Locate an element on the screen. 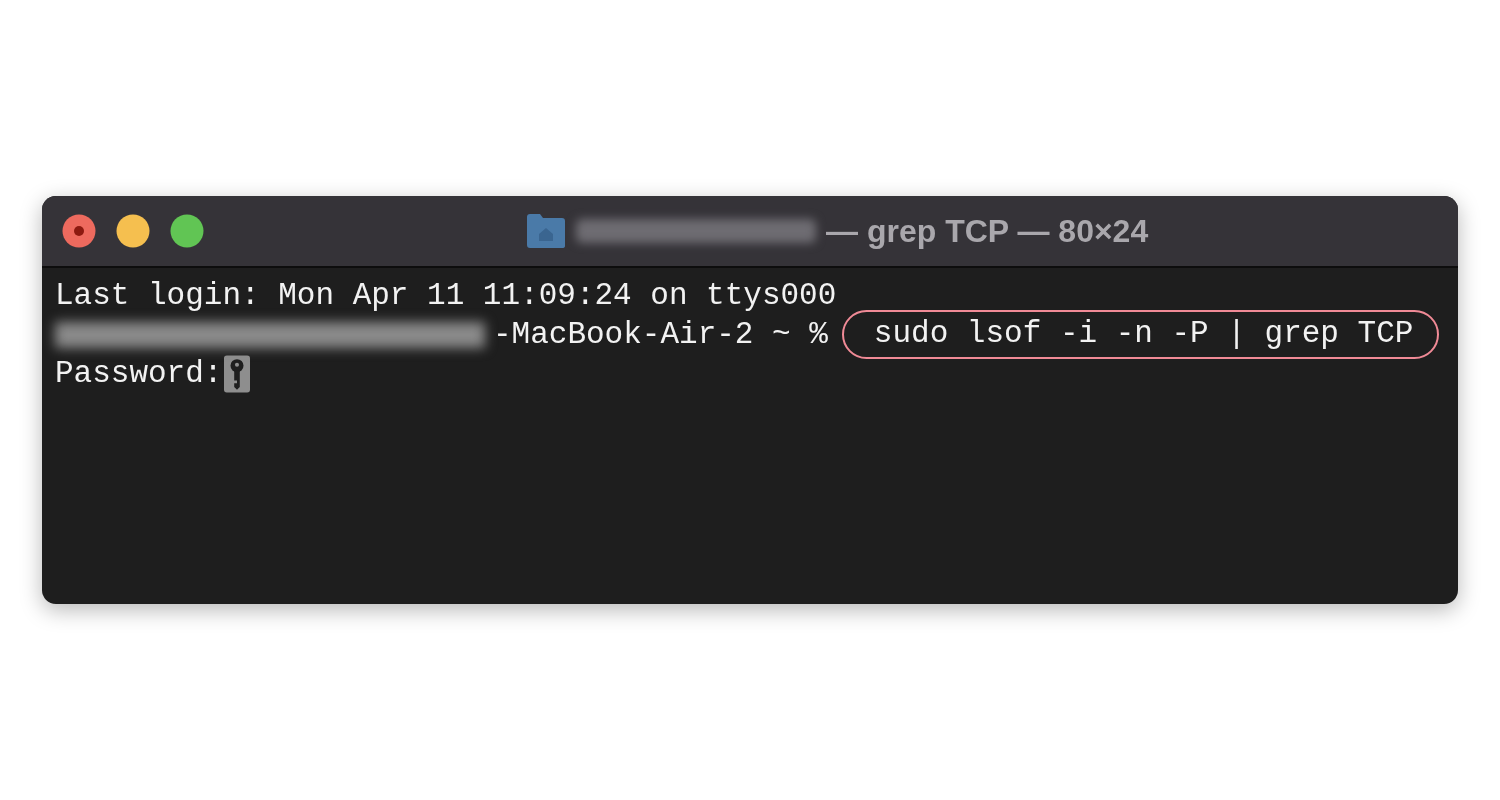 The width and height of the screenshot is (1500, 800). key-icon is located at coordinates (237, 373).